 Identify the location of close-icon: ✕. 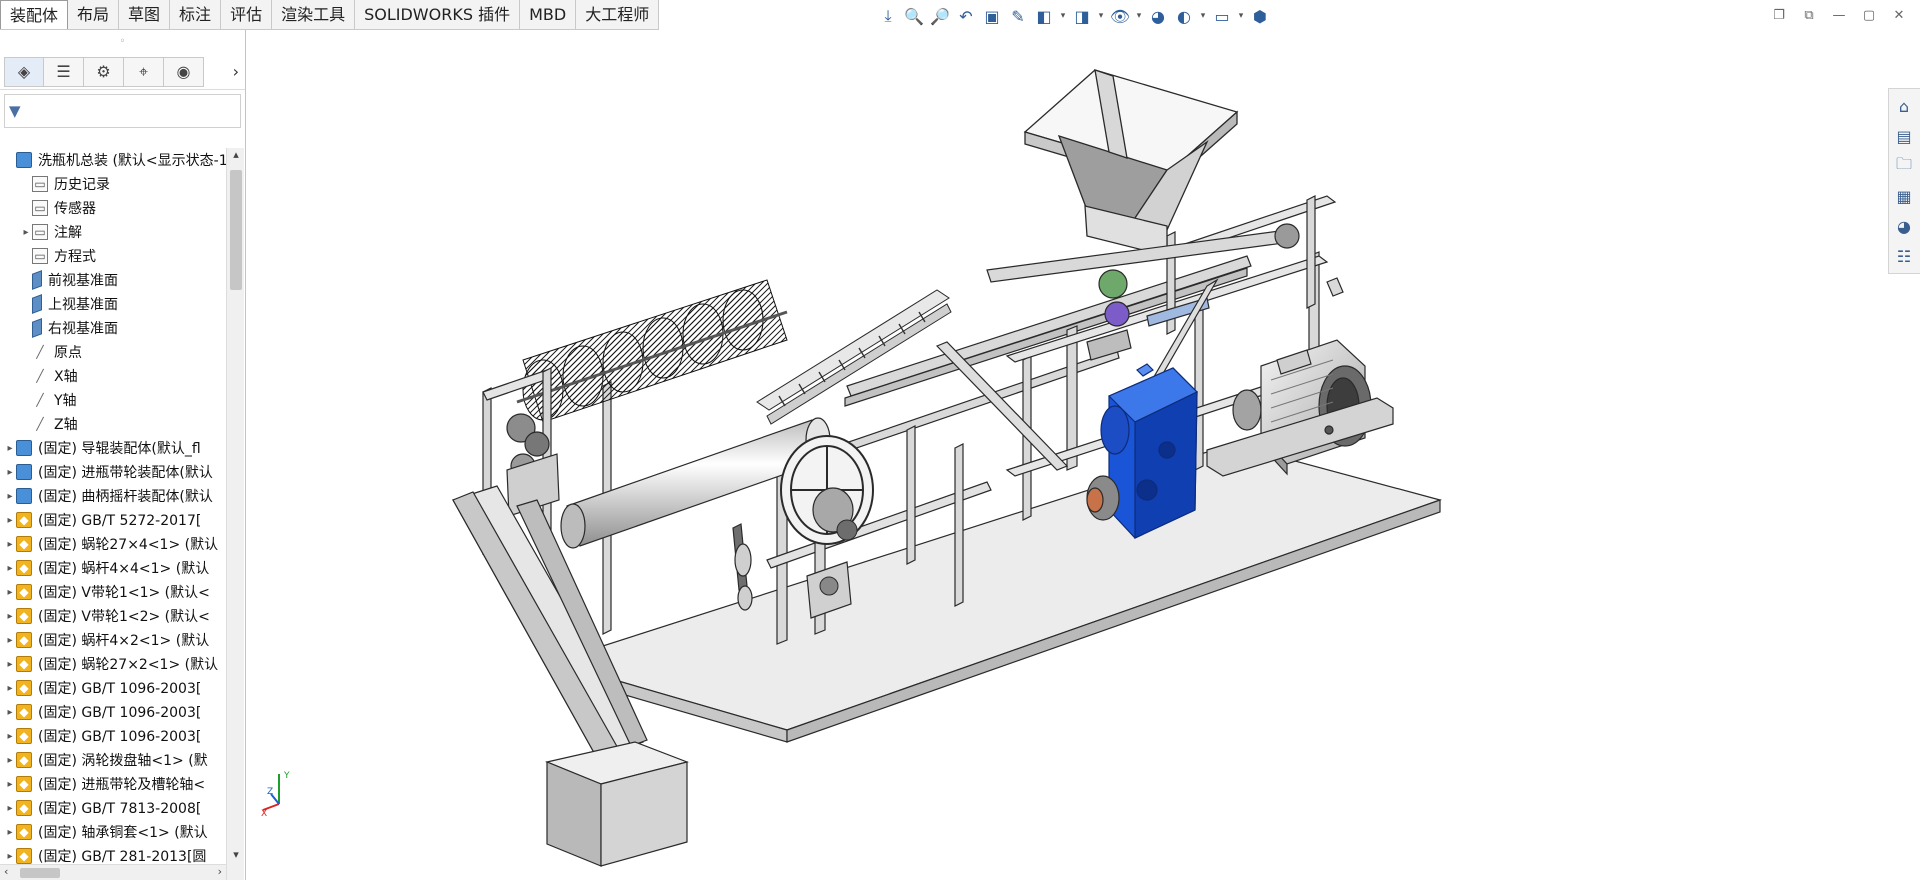
(1899, 15).